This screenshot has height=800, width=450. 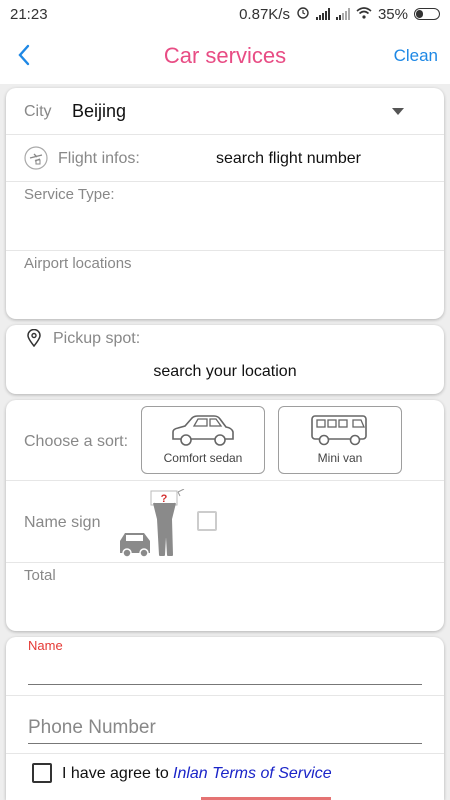 I want to click on terms-of-service-link: Inlan Terms of Service, so click(x=252, y=774).